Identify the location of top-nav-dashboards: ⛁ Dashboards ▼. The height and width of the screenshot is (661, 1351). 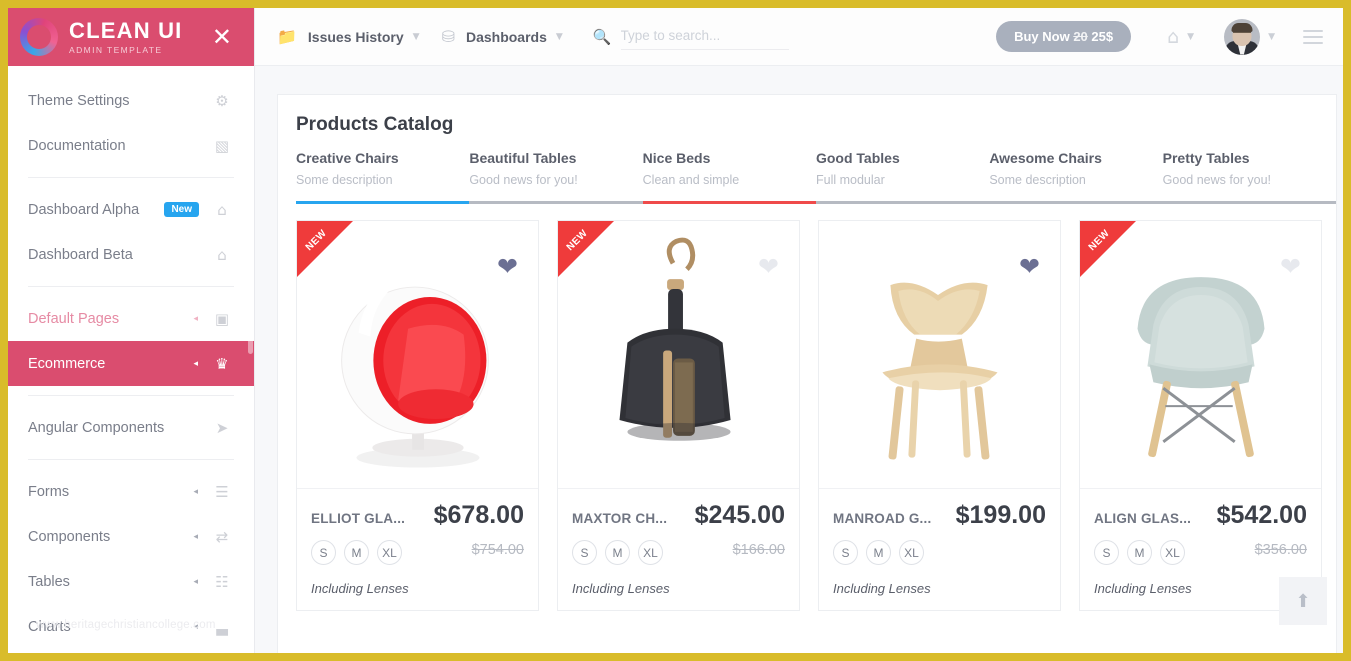
(502, 36).